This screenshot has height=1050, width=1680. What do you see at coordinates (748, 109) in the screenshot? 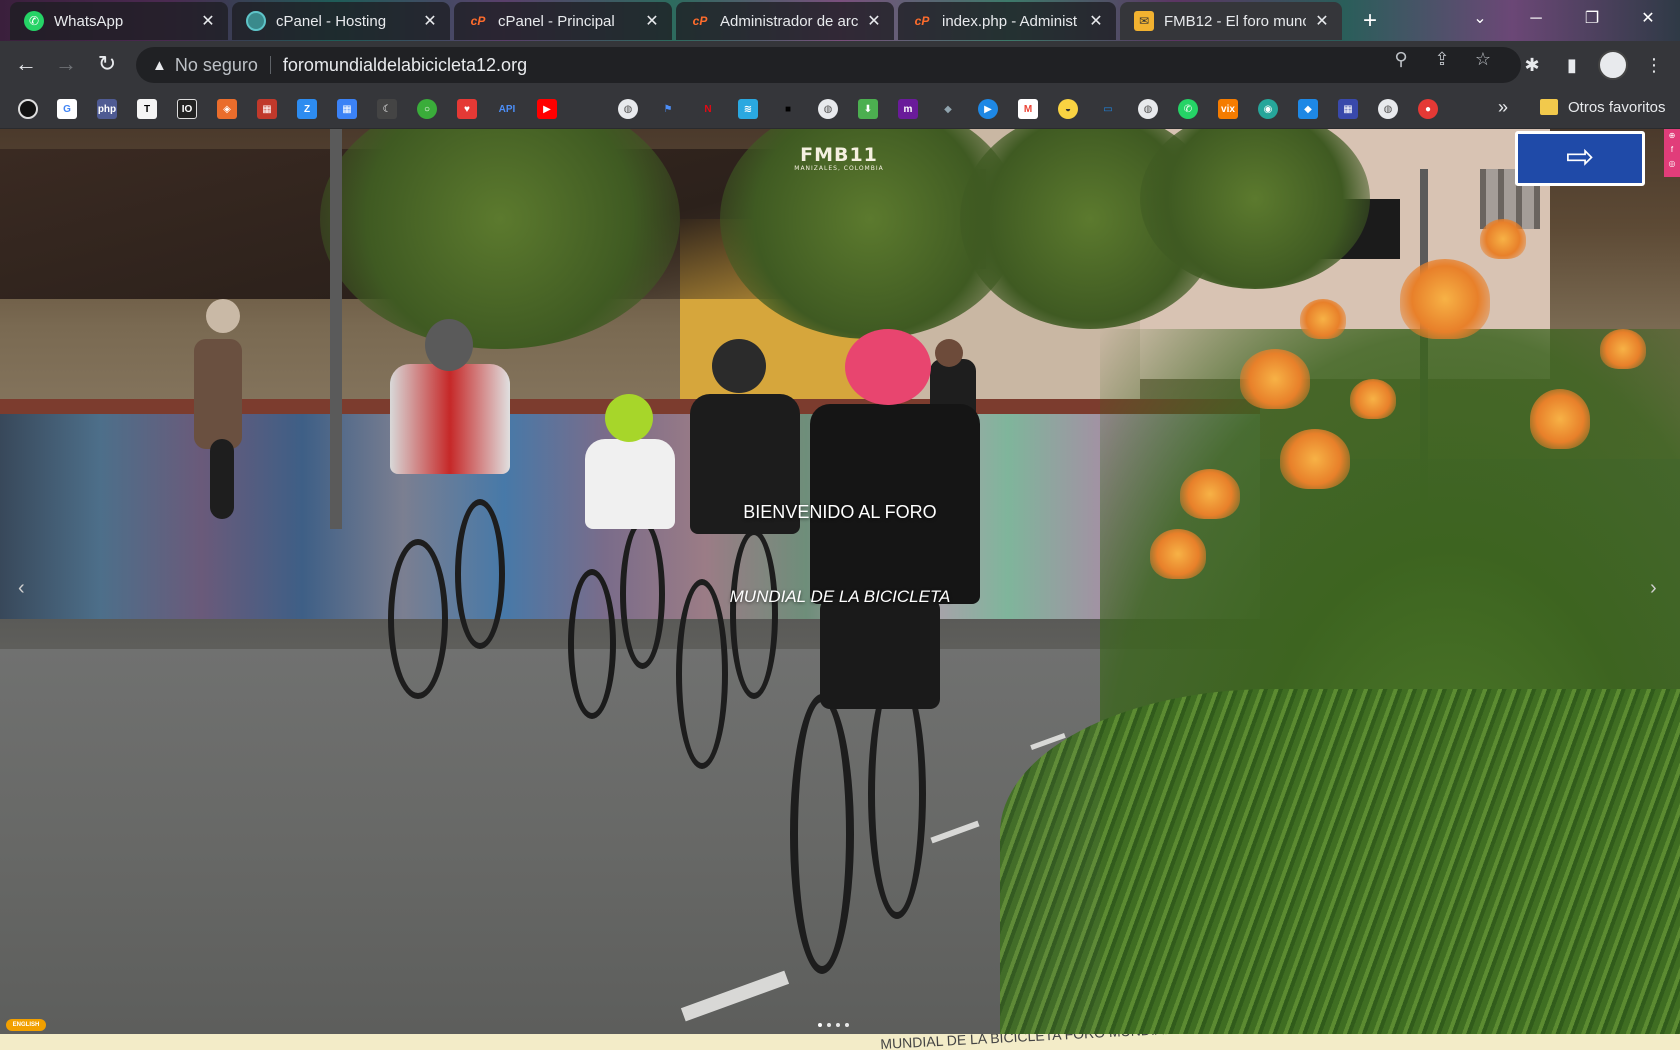
I see `blue-bookmark-icon: ≋` at bounding box center [748, 109].